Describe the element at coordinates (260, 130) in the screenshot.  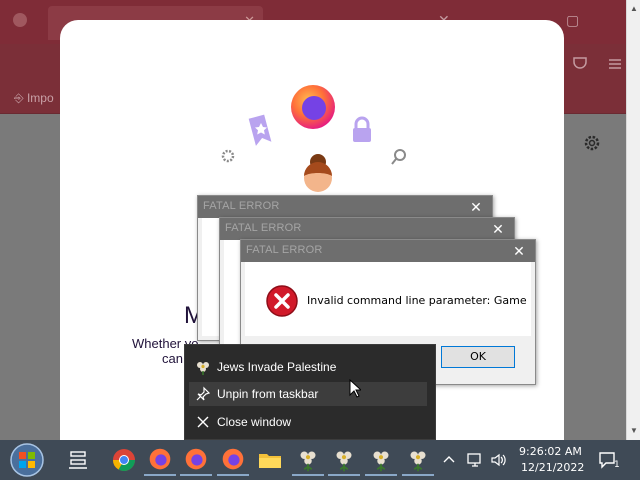
I see `bookmark-star-icon` at that location.